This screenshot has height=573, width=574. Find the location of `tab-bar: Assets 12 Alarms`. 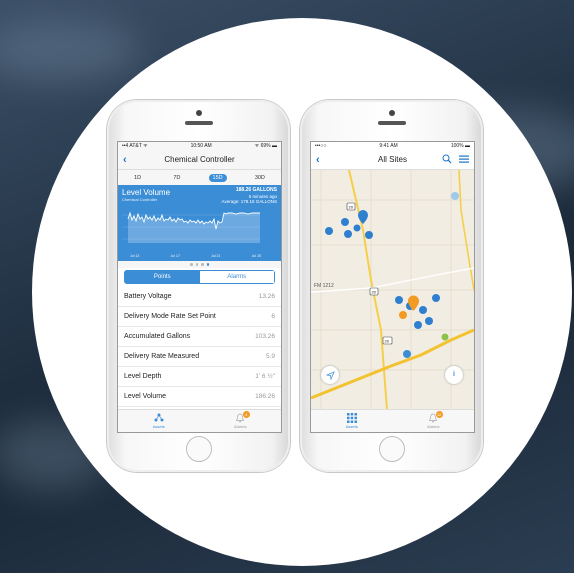

tab-bar: Assets 12 Alarms is located at coordinates (392, 420).